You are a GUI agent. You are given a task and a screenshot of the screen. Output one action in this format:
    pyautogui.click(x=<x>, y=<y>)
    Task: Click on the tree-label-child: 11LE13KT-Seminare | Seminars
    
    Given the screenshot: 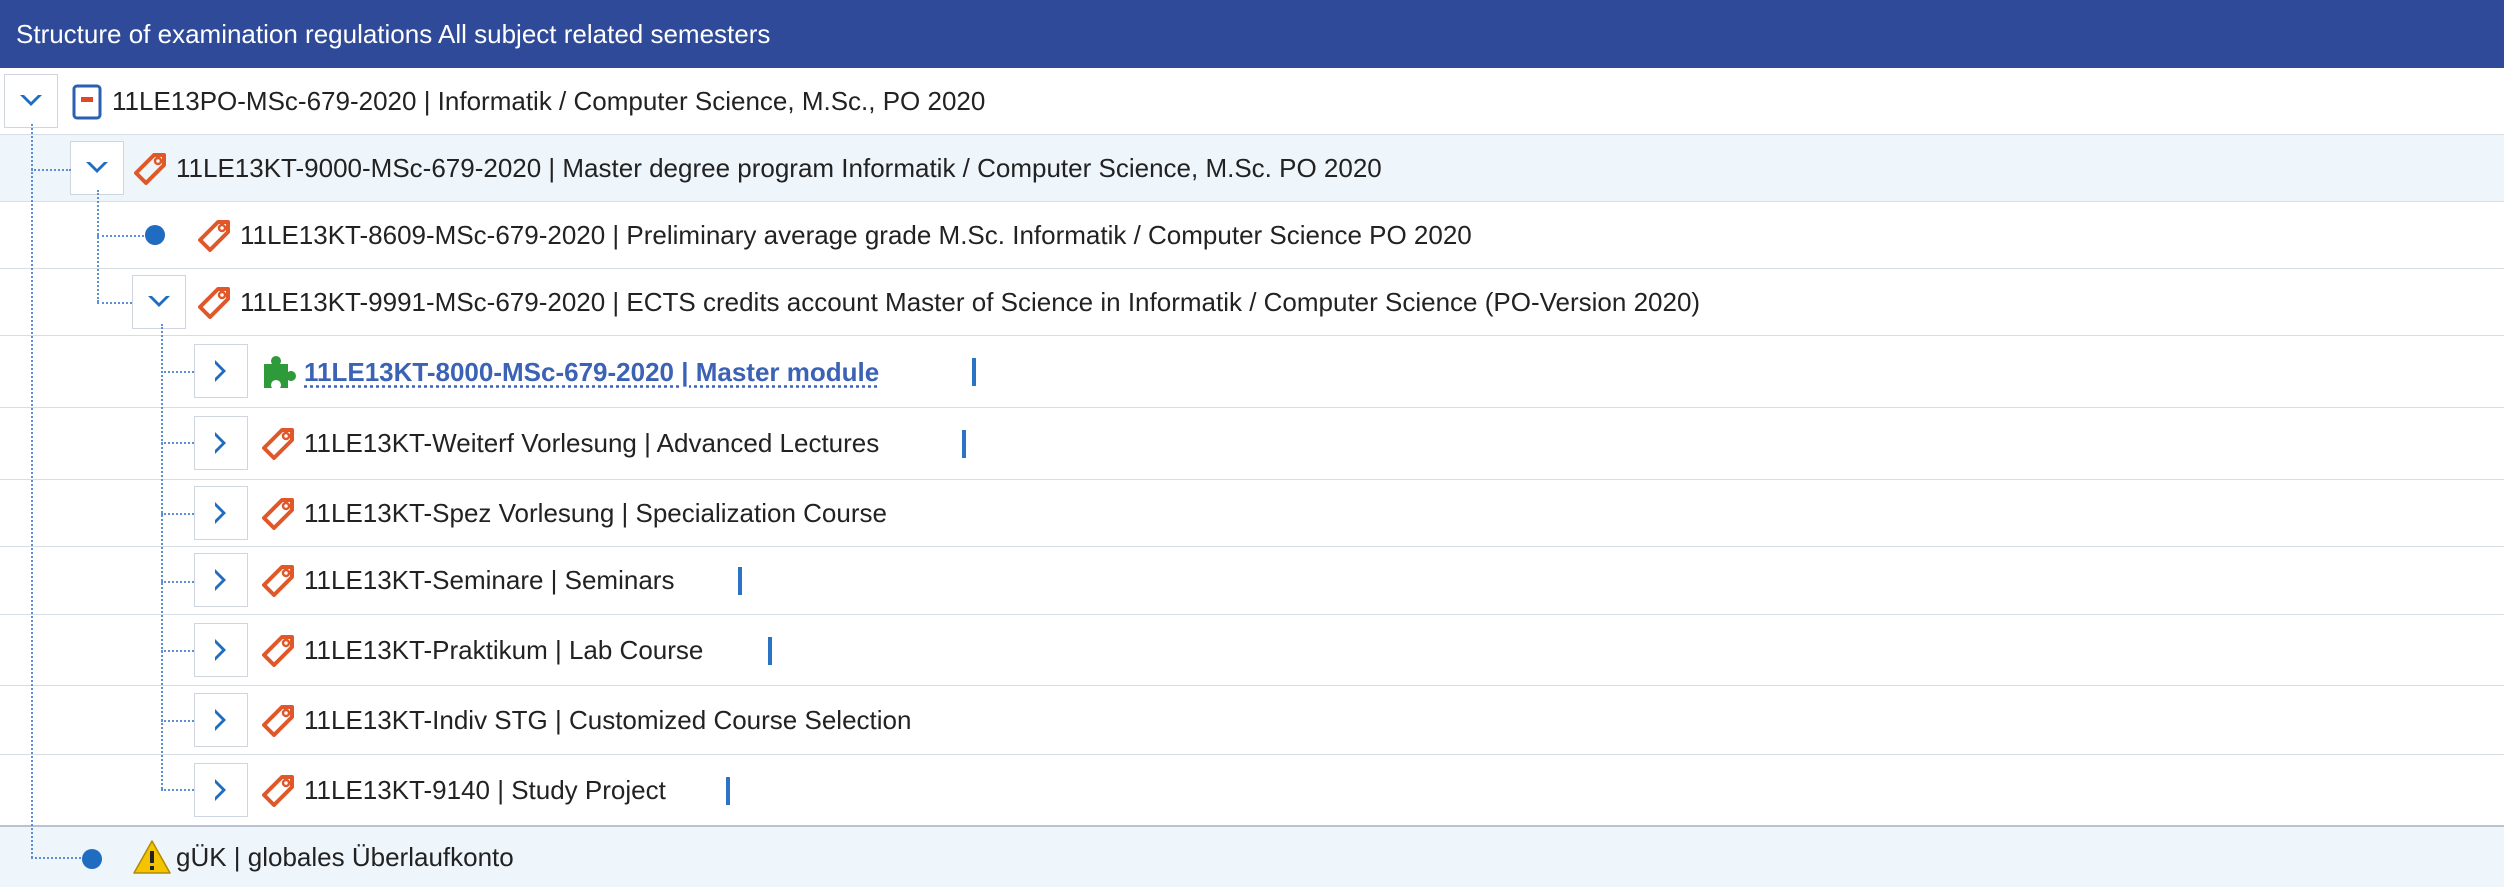 What is the action you would take?
    pyautogui.click(x=489, y=580)
    